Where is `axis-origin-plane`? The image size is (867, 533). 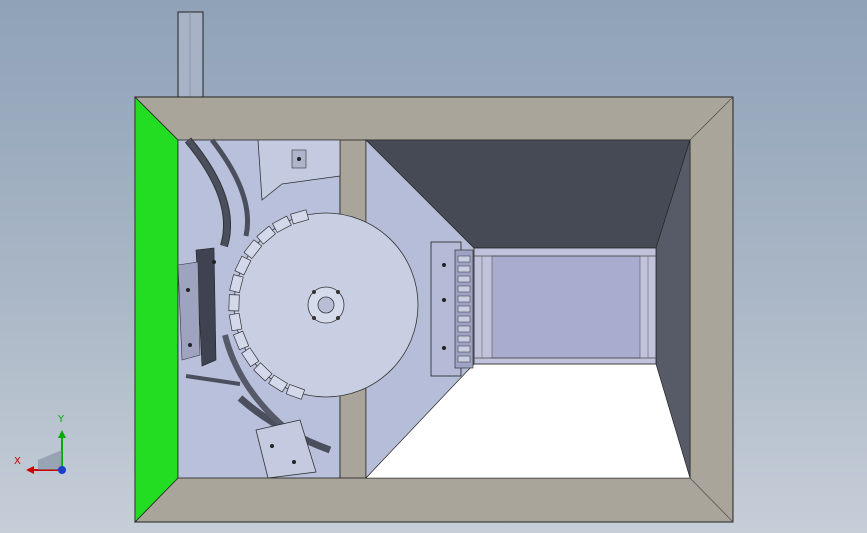
axis-origin-plane is located at coordinates (50, 460).